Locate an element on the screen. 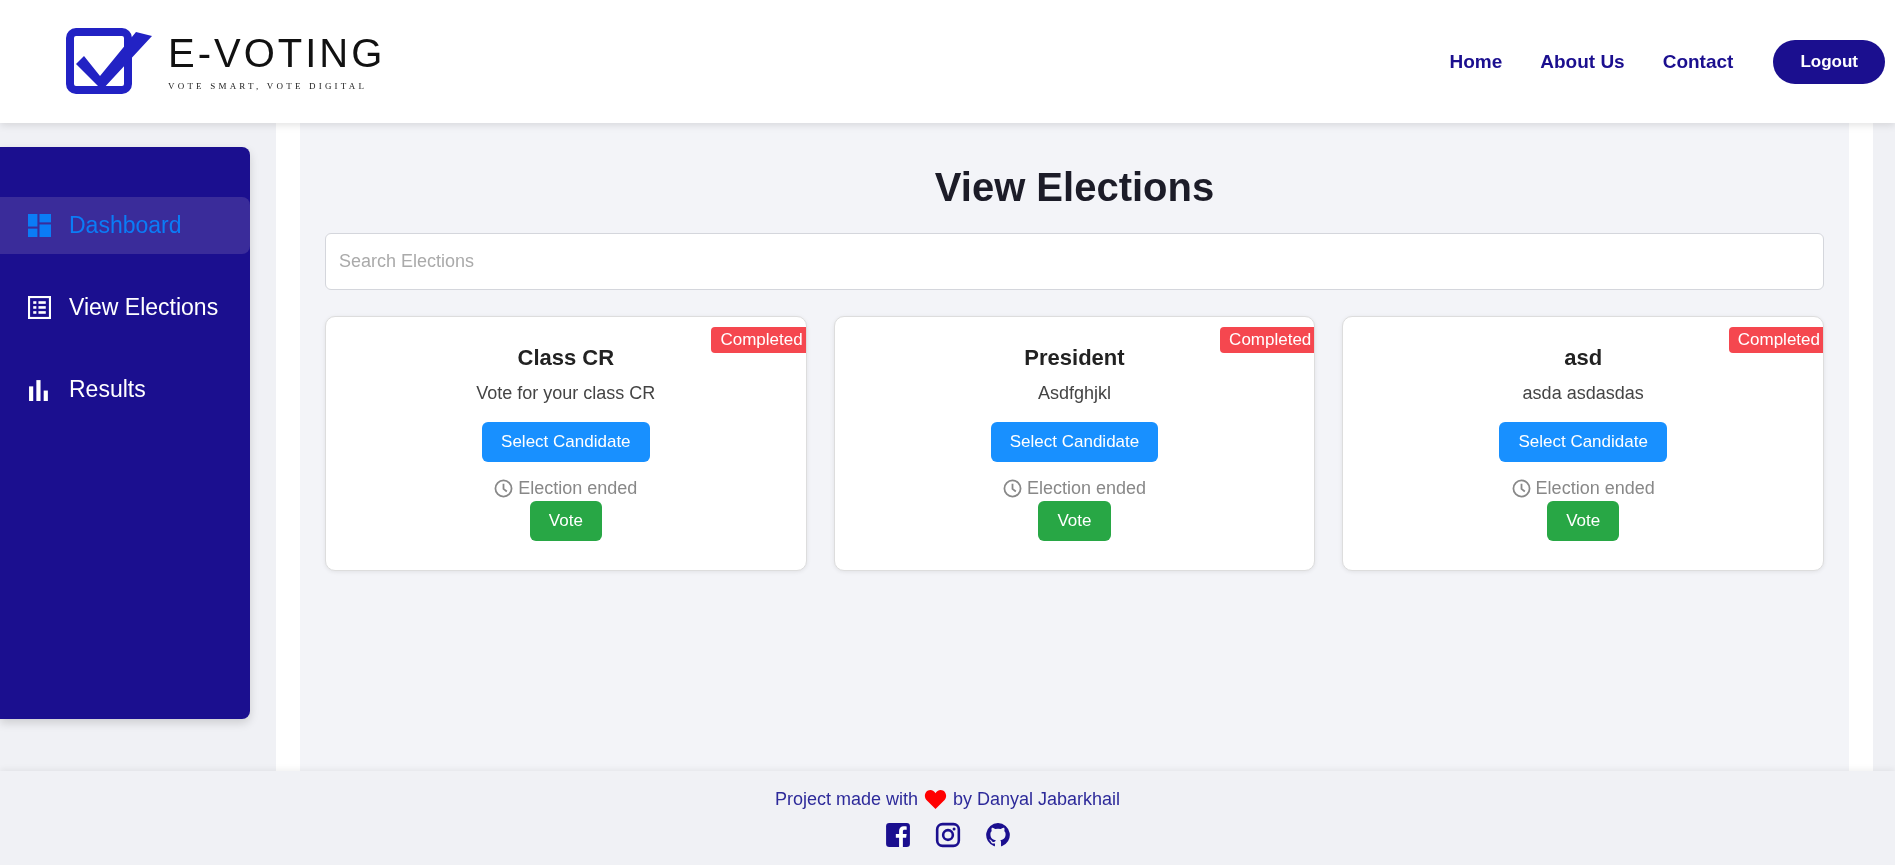 The width and height of the screenshot is (1895, 865). election-title: President is located at coordinates (1074, 358).